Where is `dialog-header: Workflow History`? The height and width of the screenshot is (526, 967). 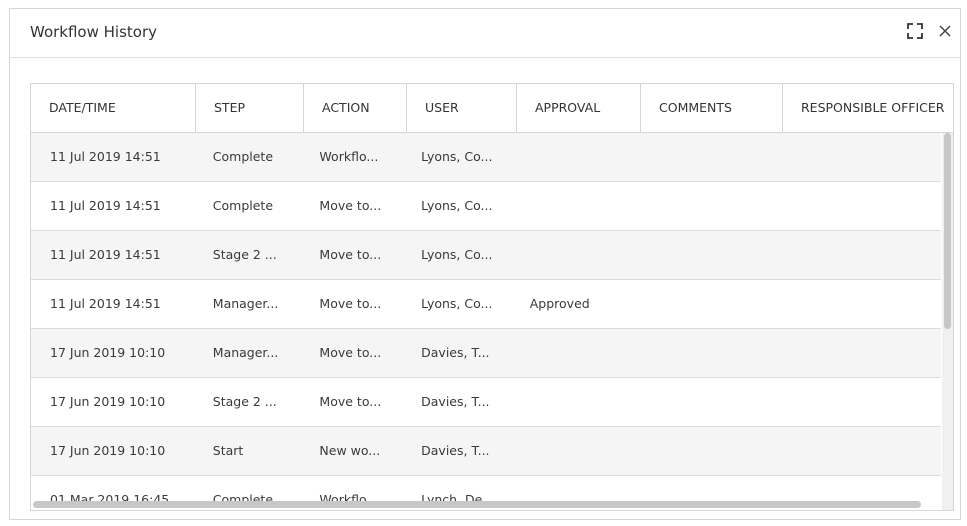
dialog-header: Workflow History is located at coordinates (485, 33).